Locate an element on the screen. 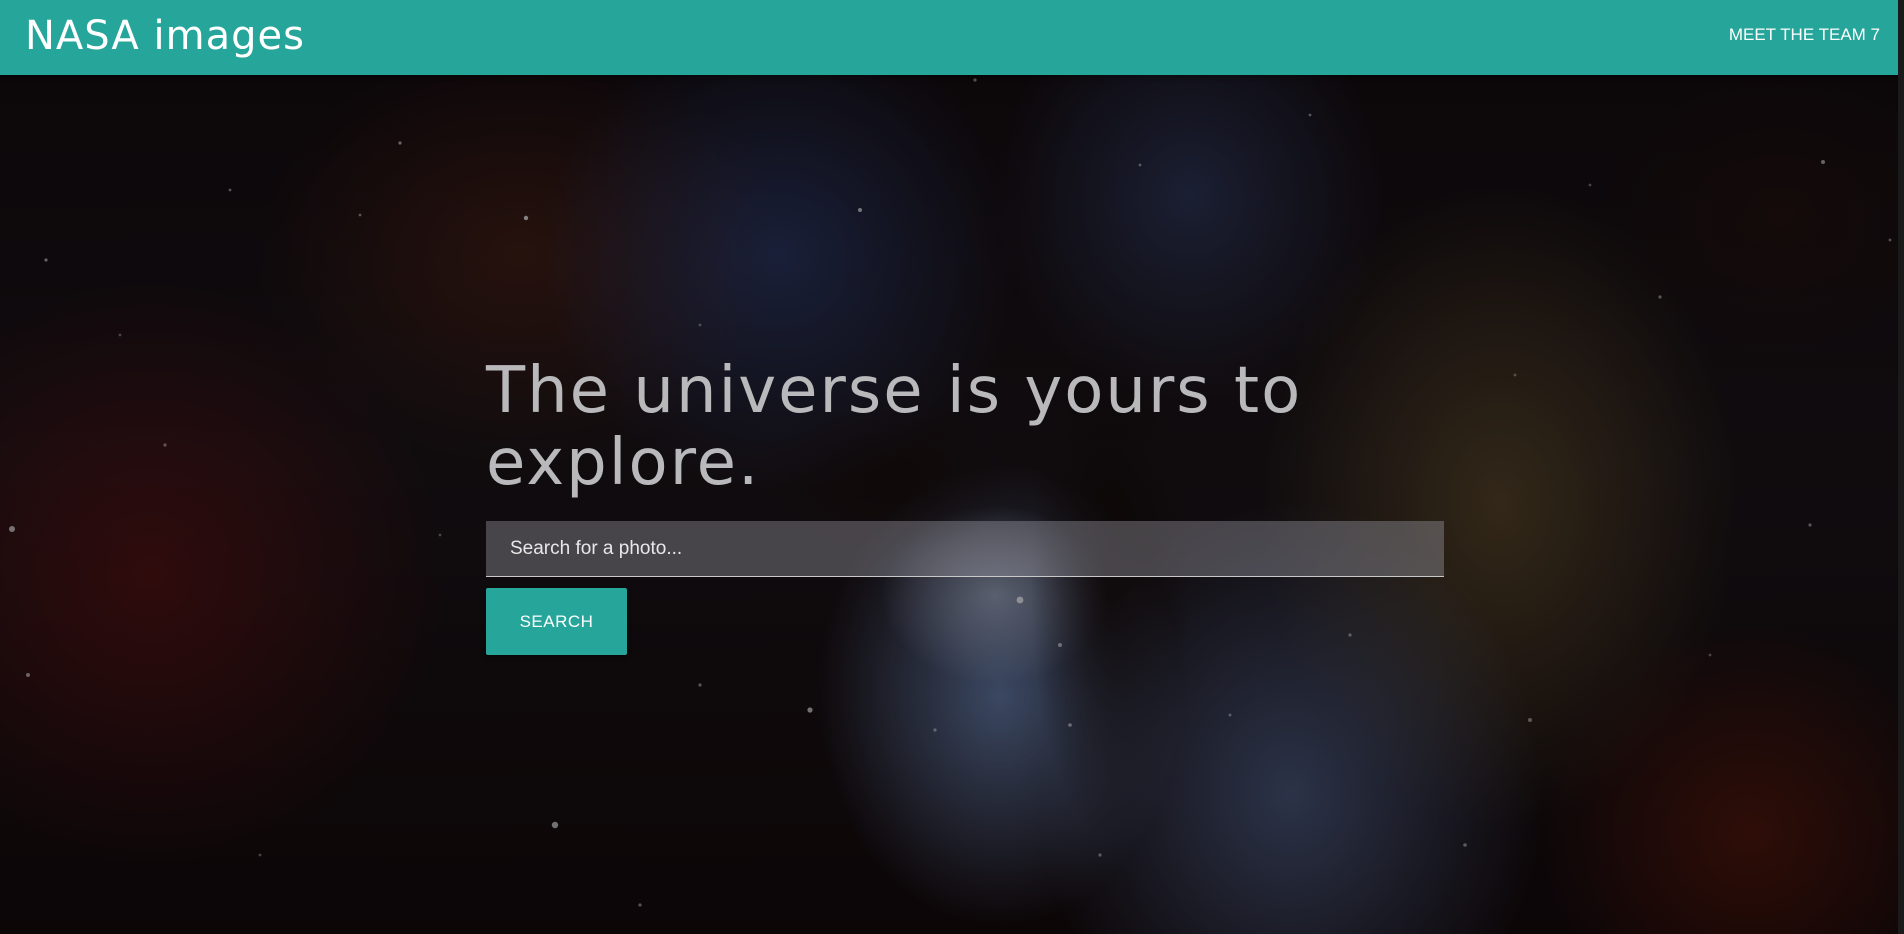 The image size is (1904, 934). meet-the-team-link: MEET THE TEAM 7 is located at coordinates (1804, 35).